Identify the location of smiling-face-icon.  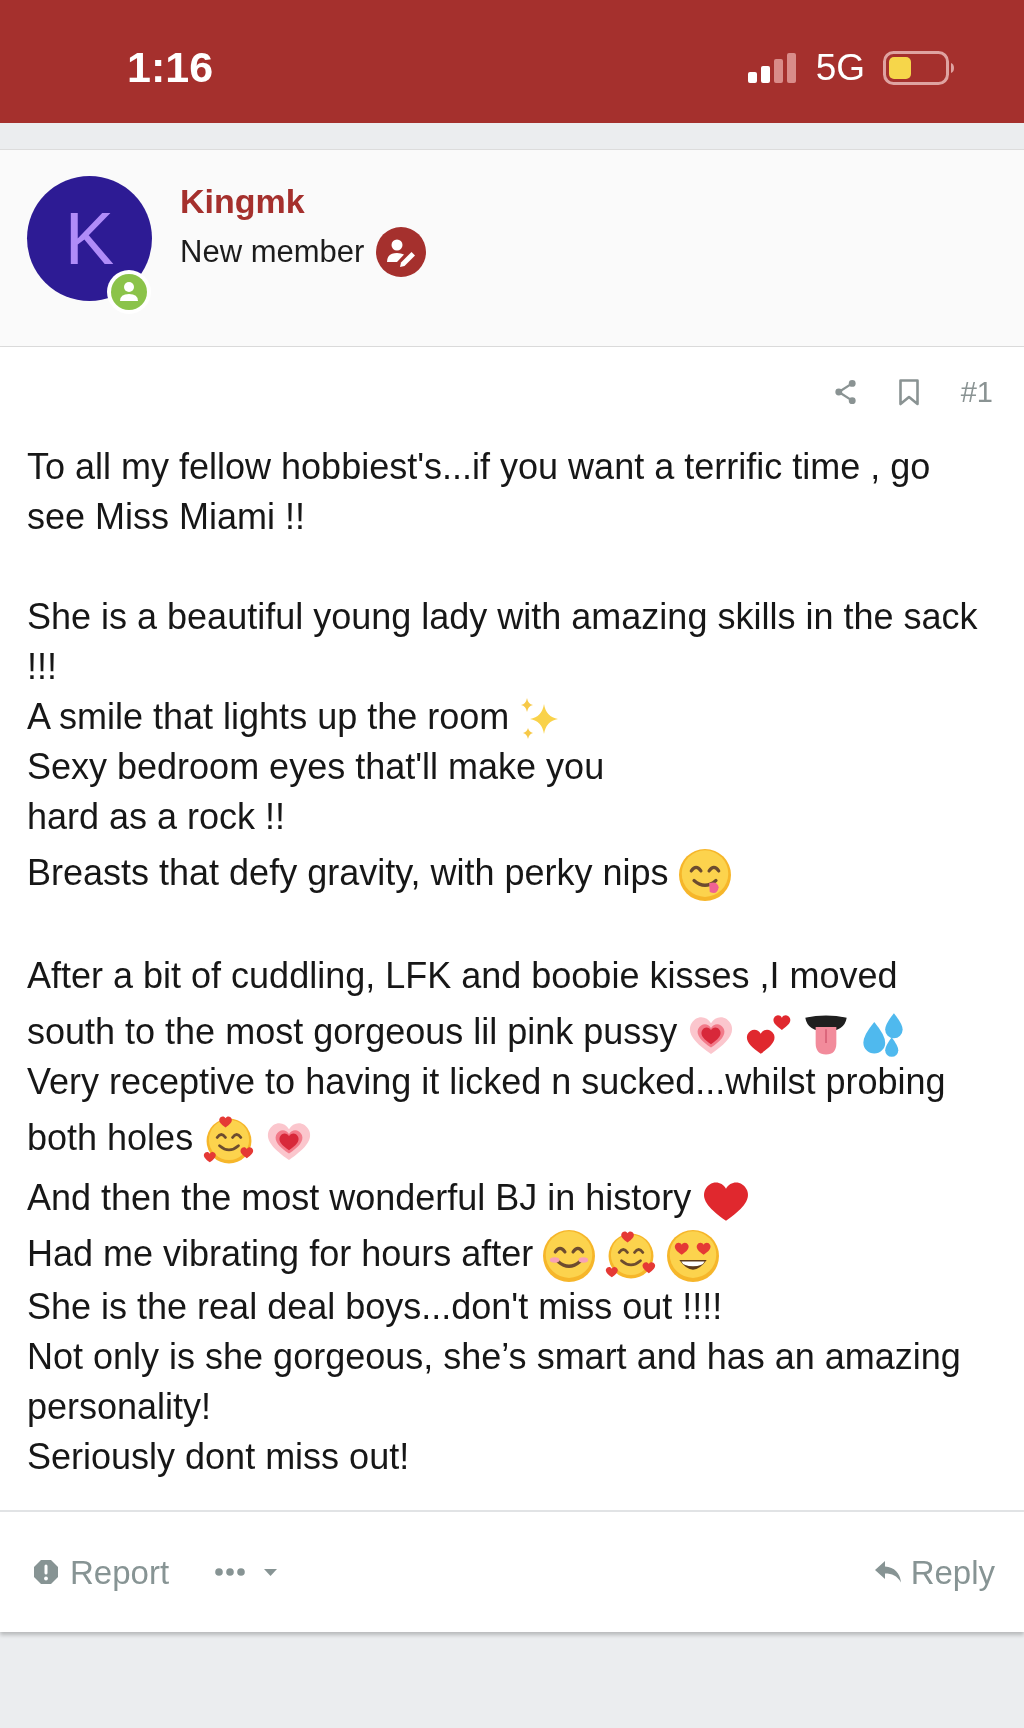
(569, 1256).